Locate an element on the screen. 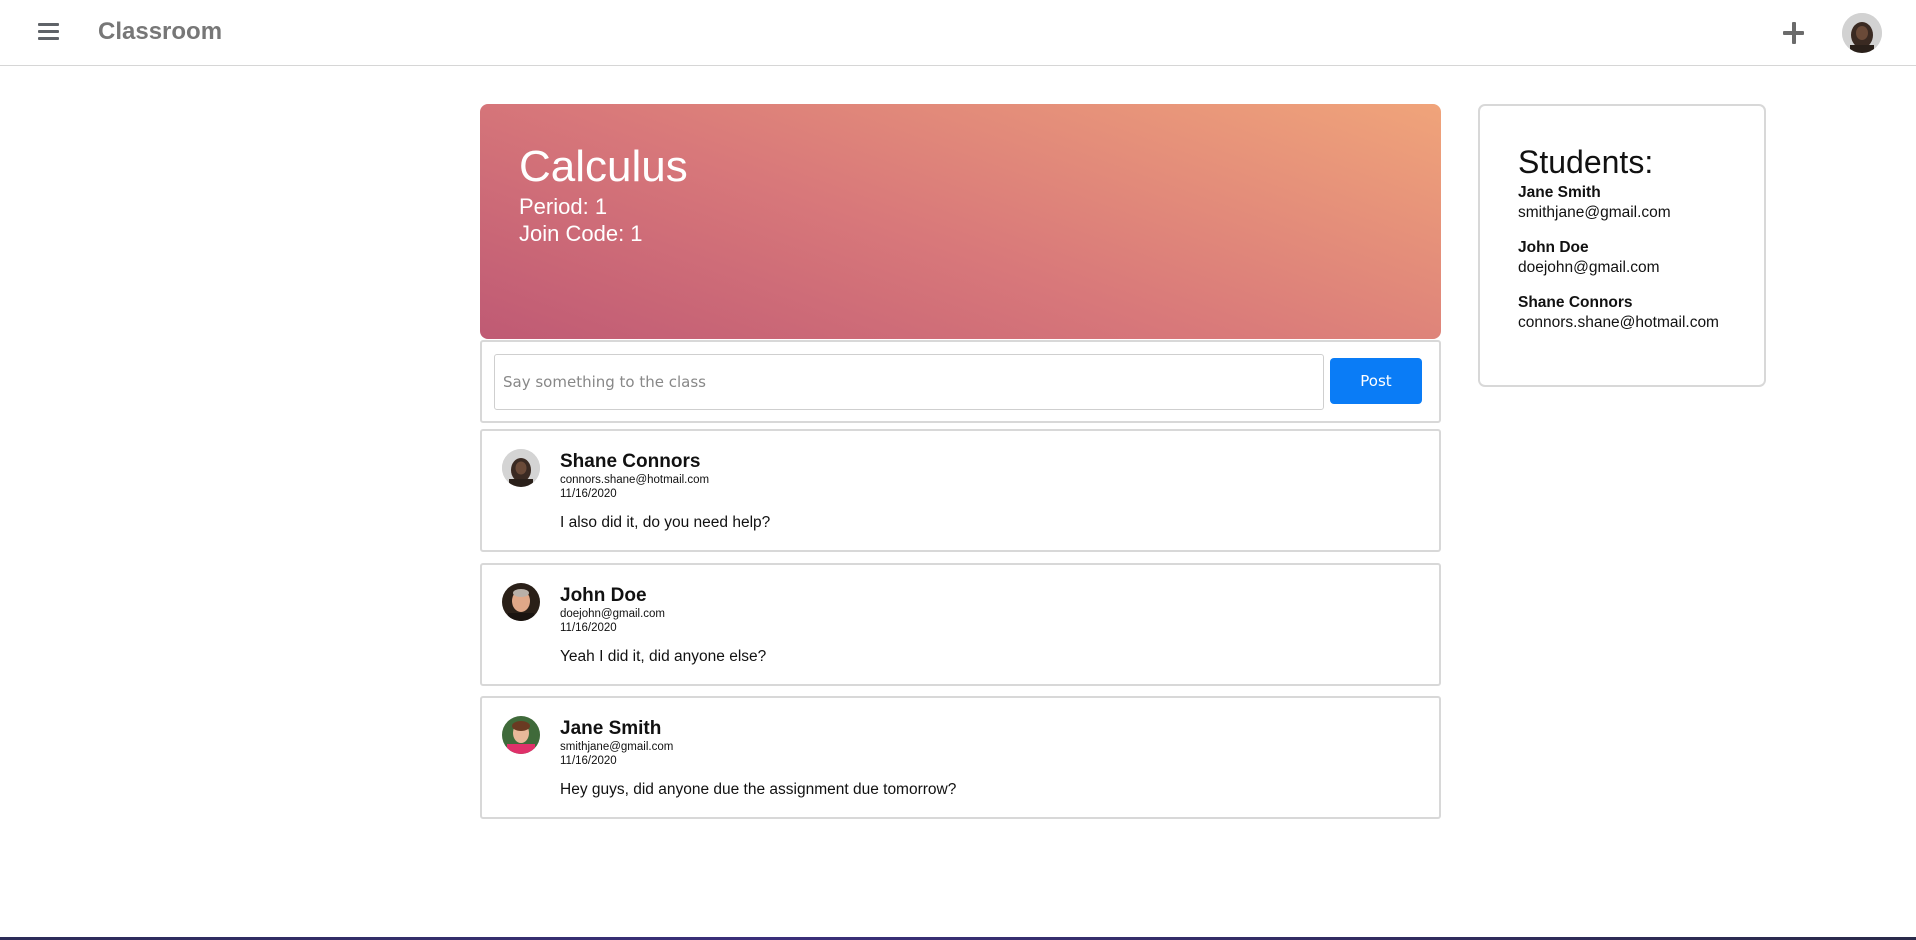 The width and height of the screenshot is (1916, 940). student-name: Shane Connors is located at coordinates (1575, 302).